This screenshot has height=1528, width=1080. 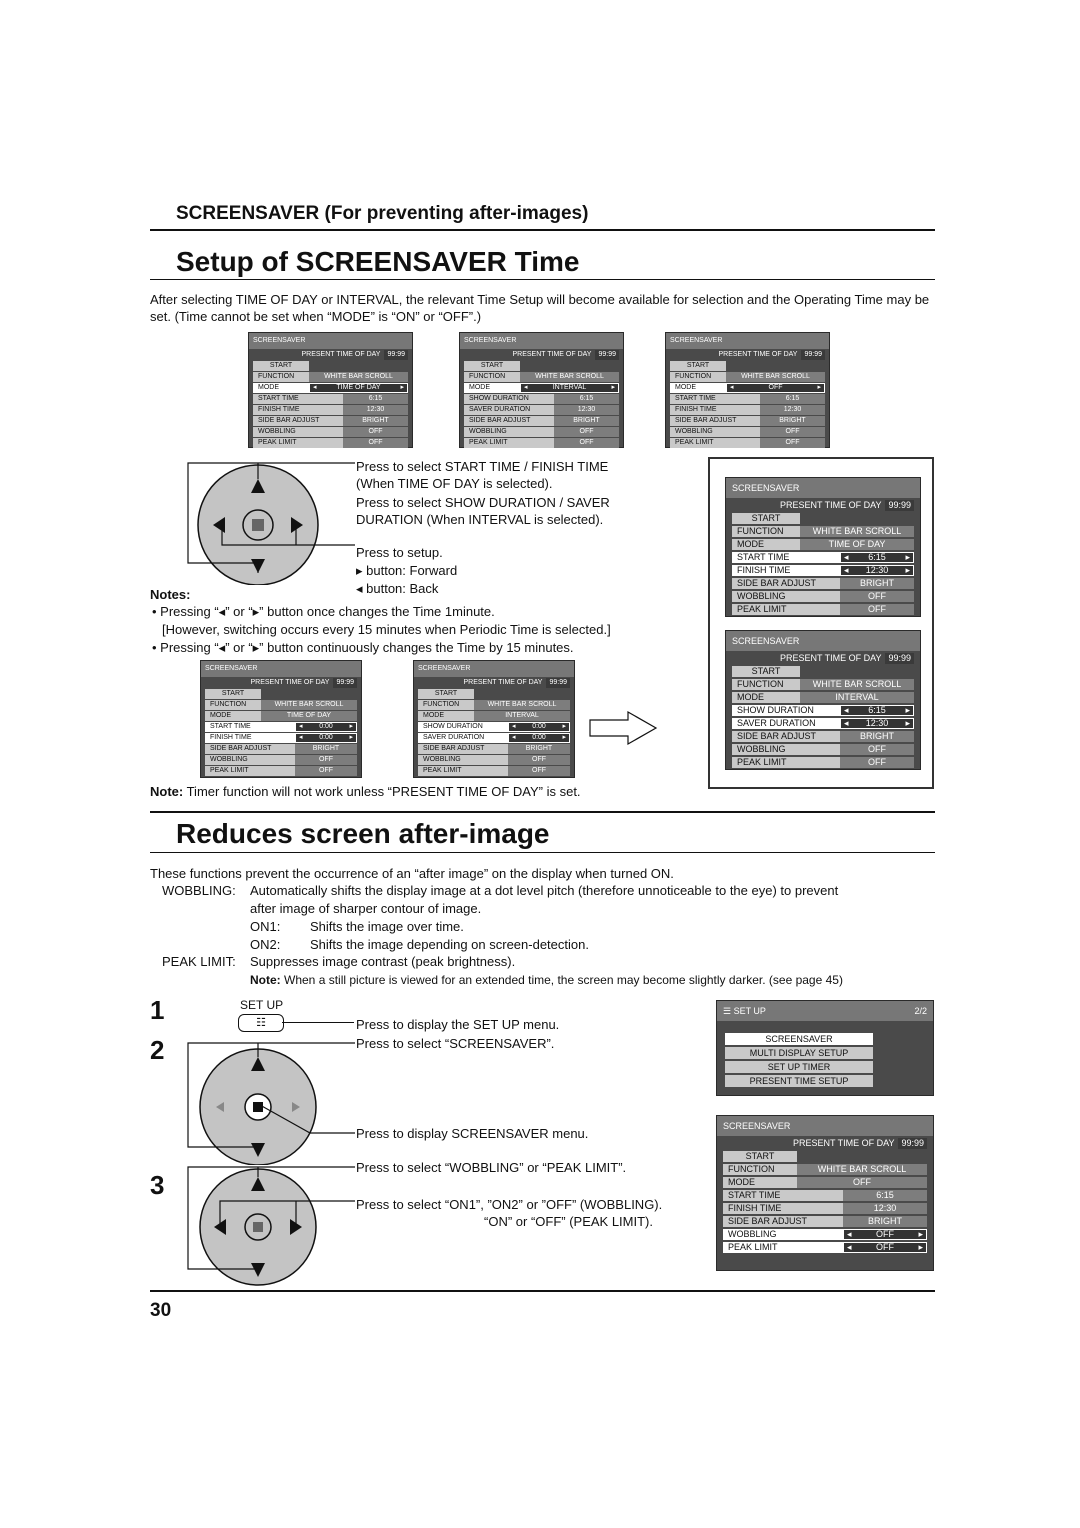 What do you see at coordinates (823, 710) in the screenshot?
I see `time1-row: SHOW DURATION ◂ 6:15 ▸` at bounding box center [823, 710].